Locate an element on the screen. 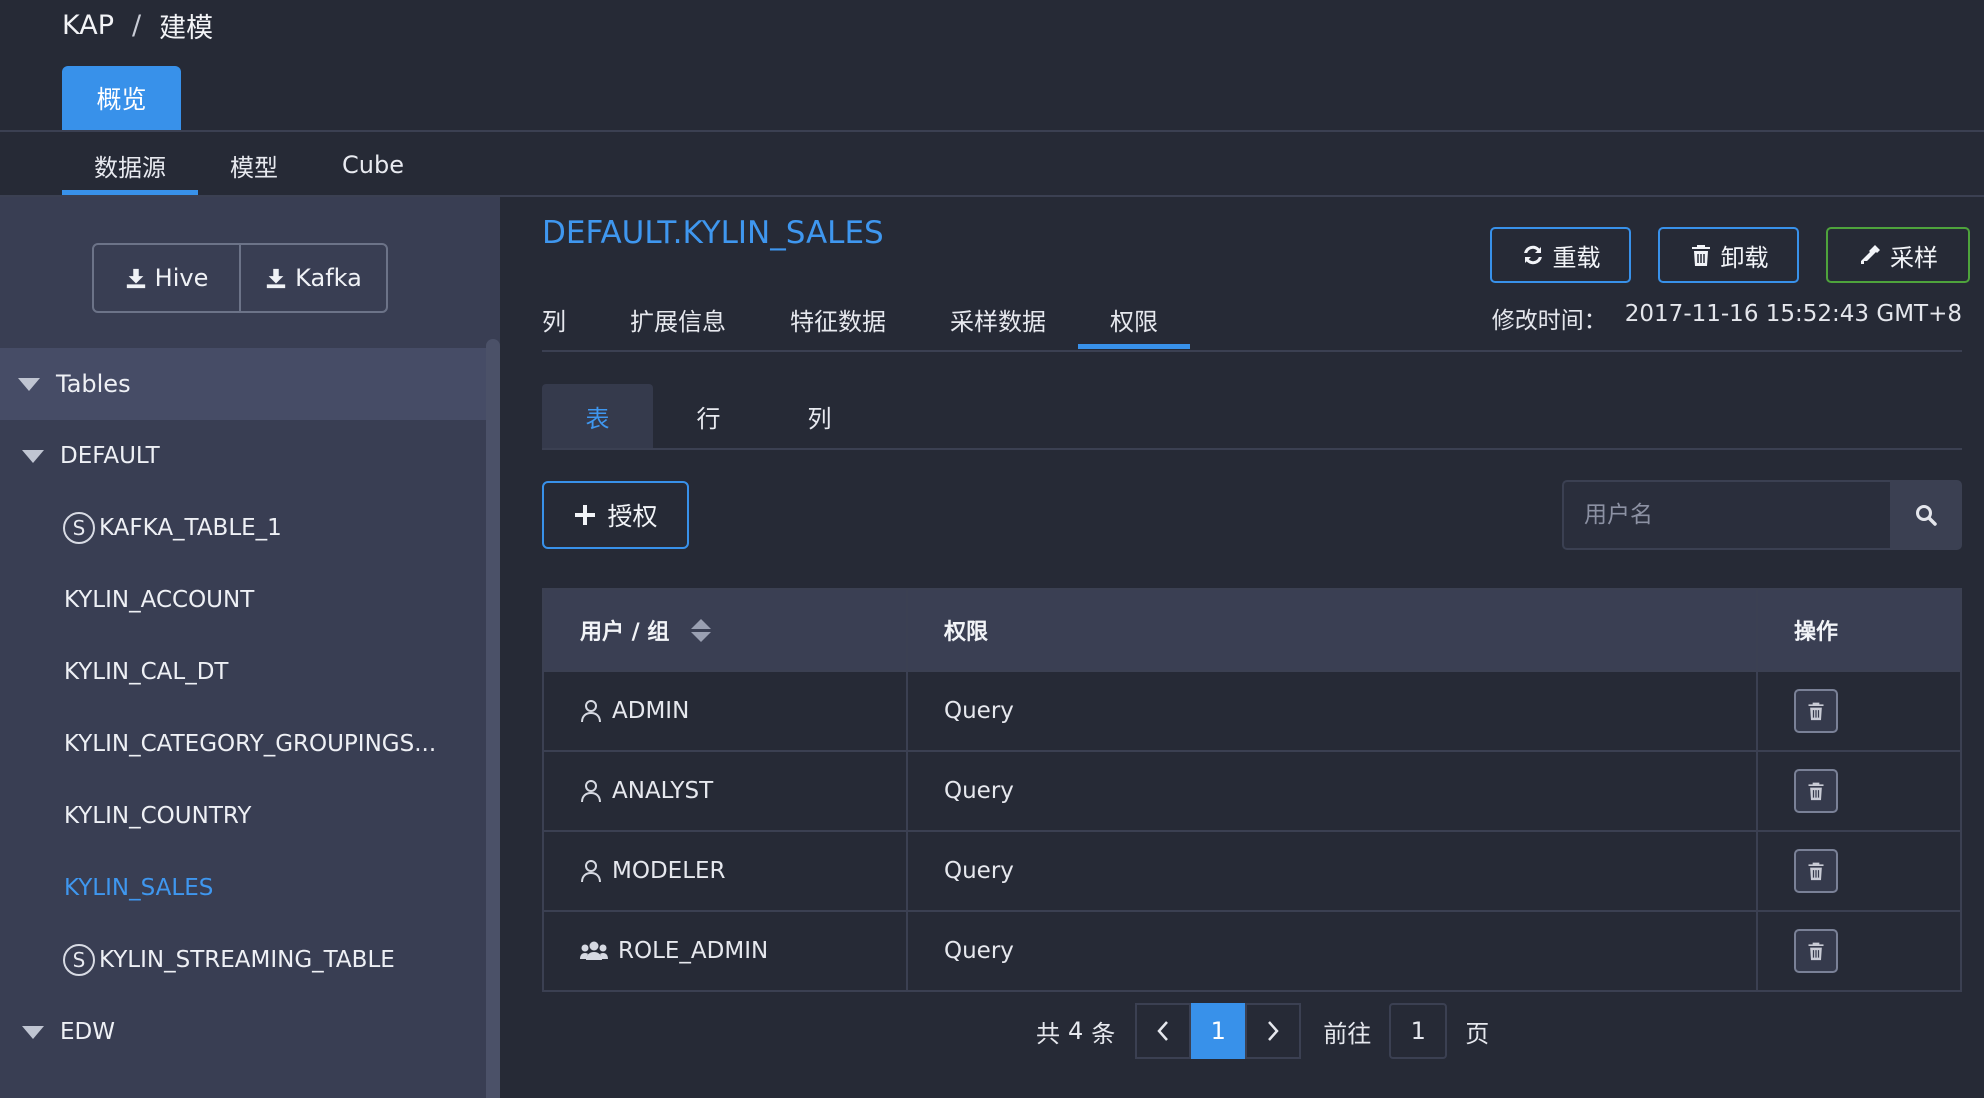  user-search is located at coordinates (1762, 515).